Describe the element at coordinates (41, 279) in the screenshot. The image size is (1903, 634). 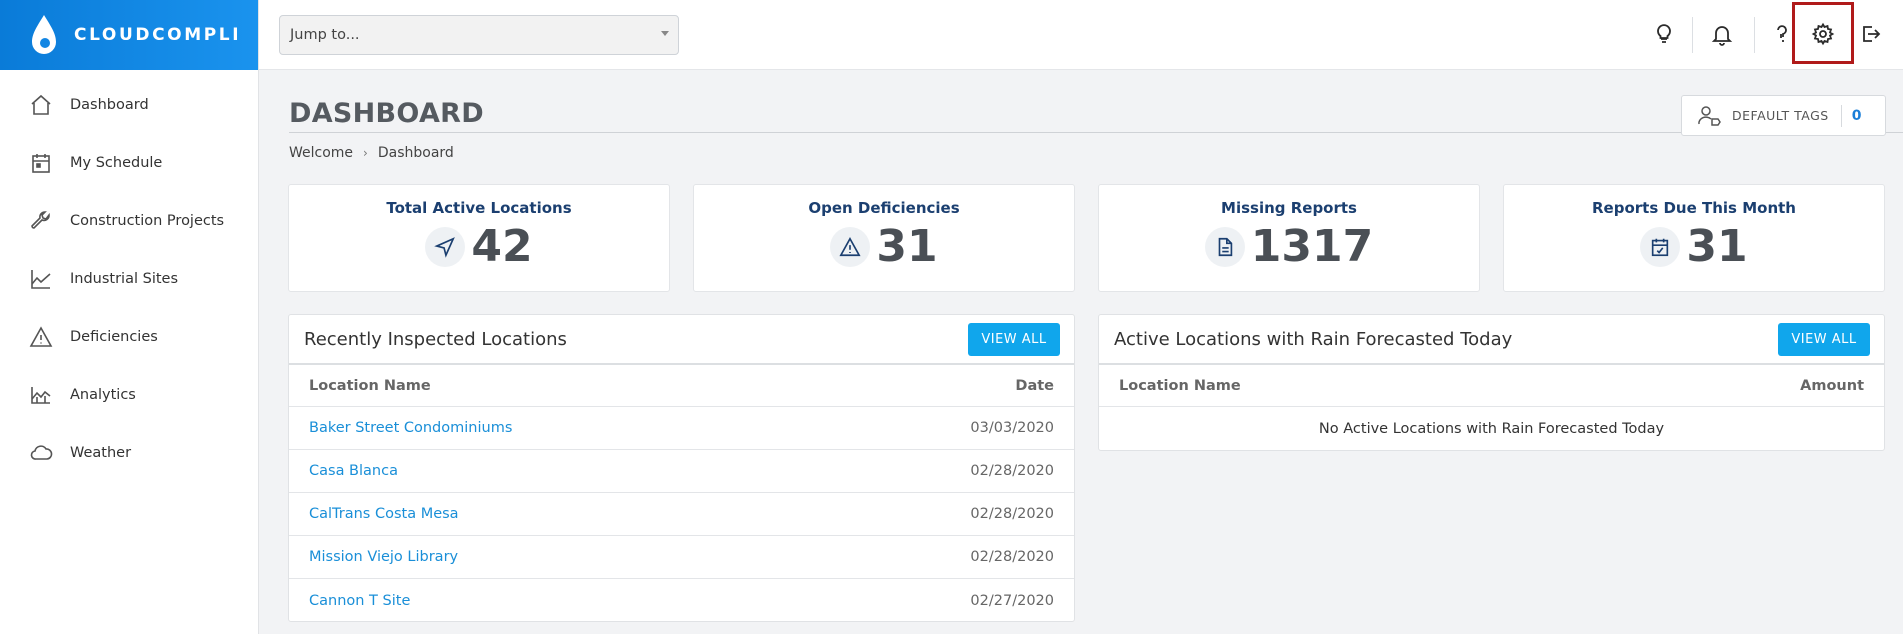
I see `factory-icon` at that location.